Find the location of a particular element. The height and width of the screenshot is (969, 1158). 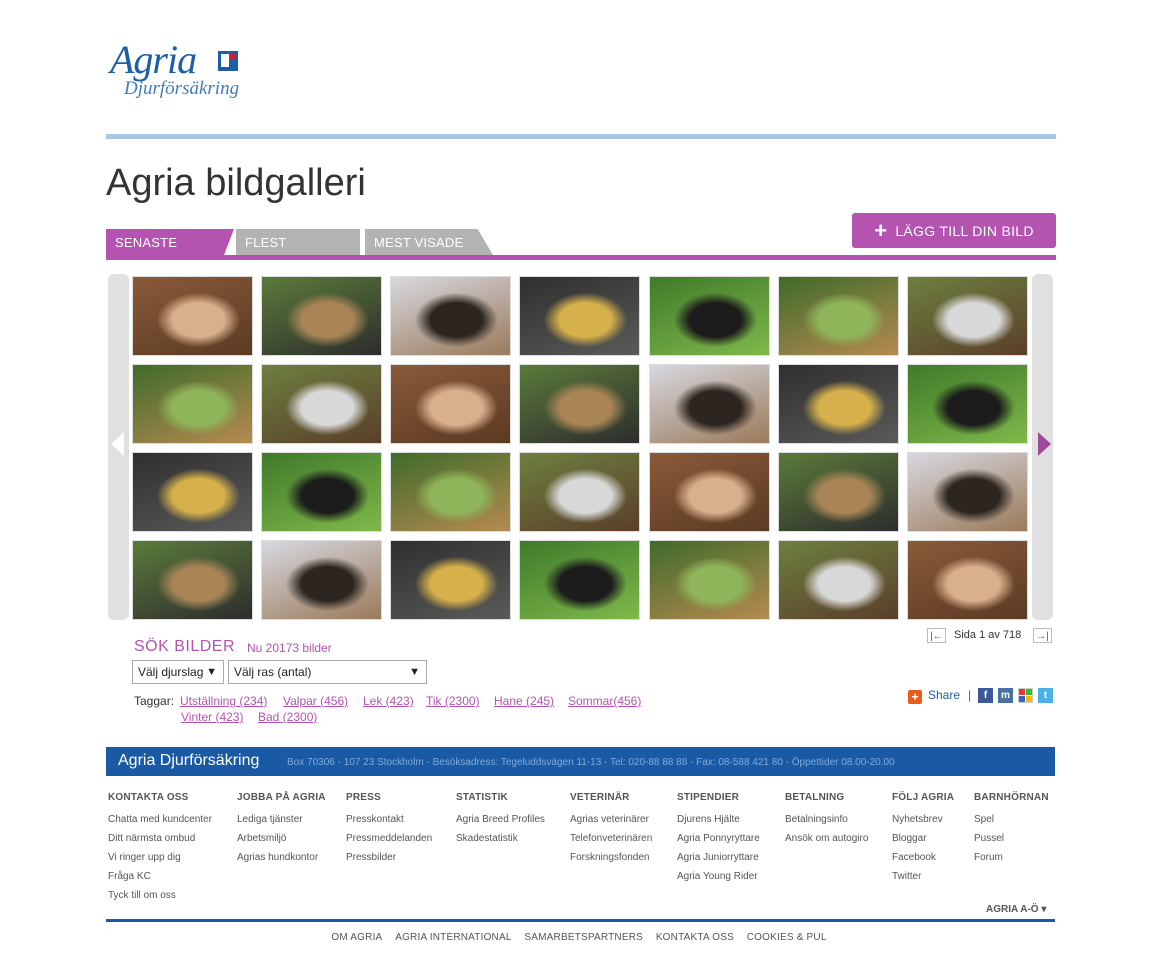

footer-link: Skadestatistik is located at coordinates (500, 838).